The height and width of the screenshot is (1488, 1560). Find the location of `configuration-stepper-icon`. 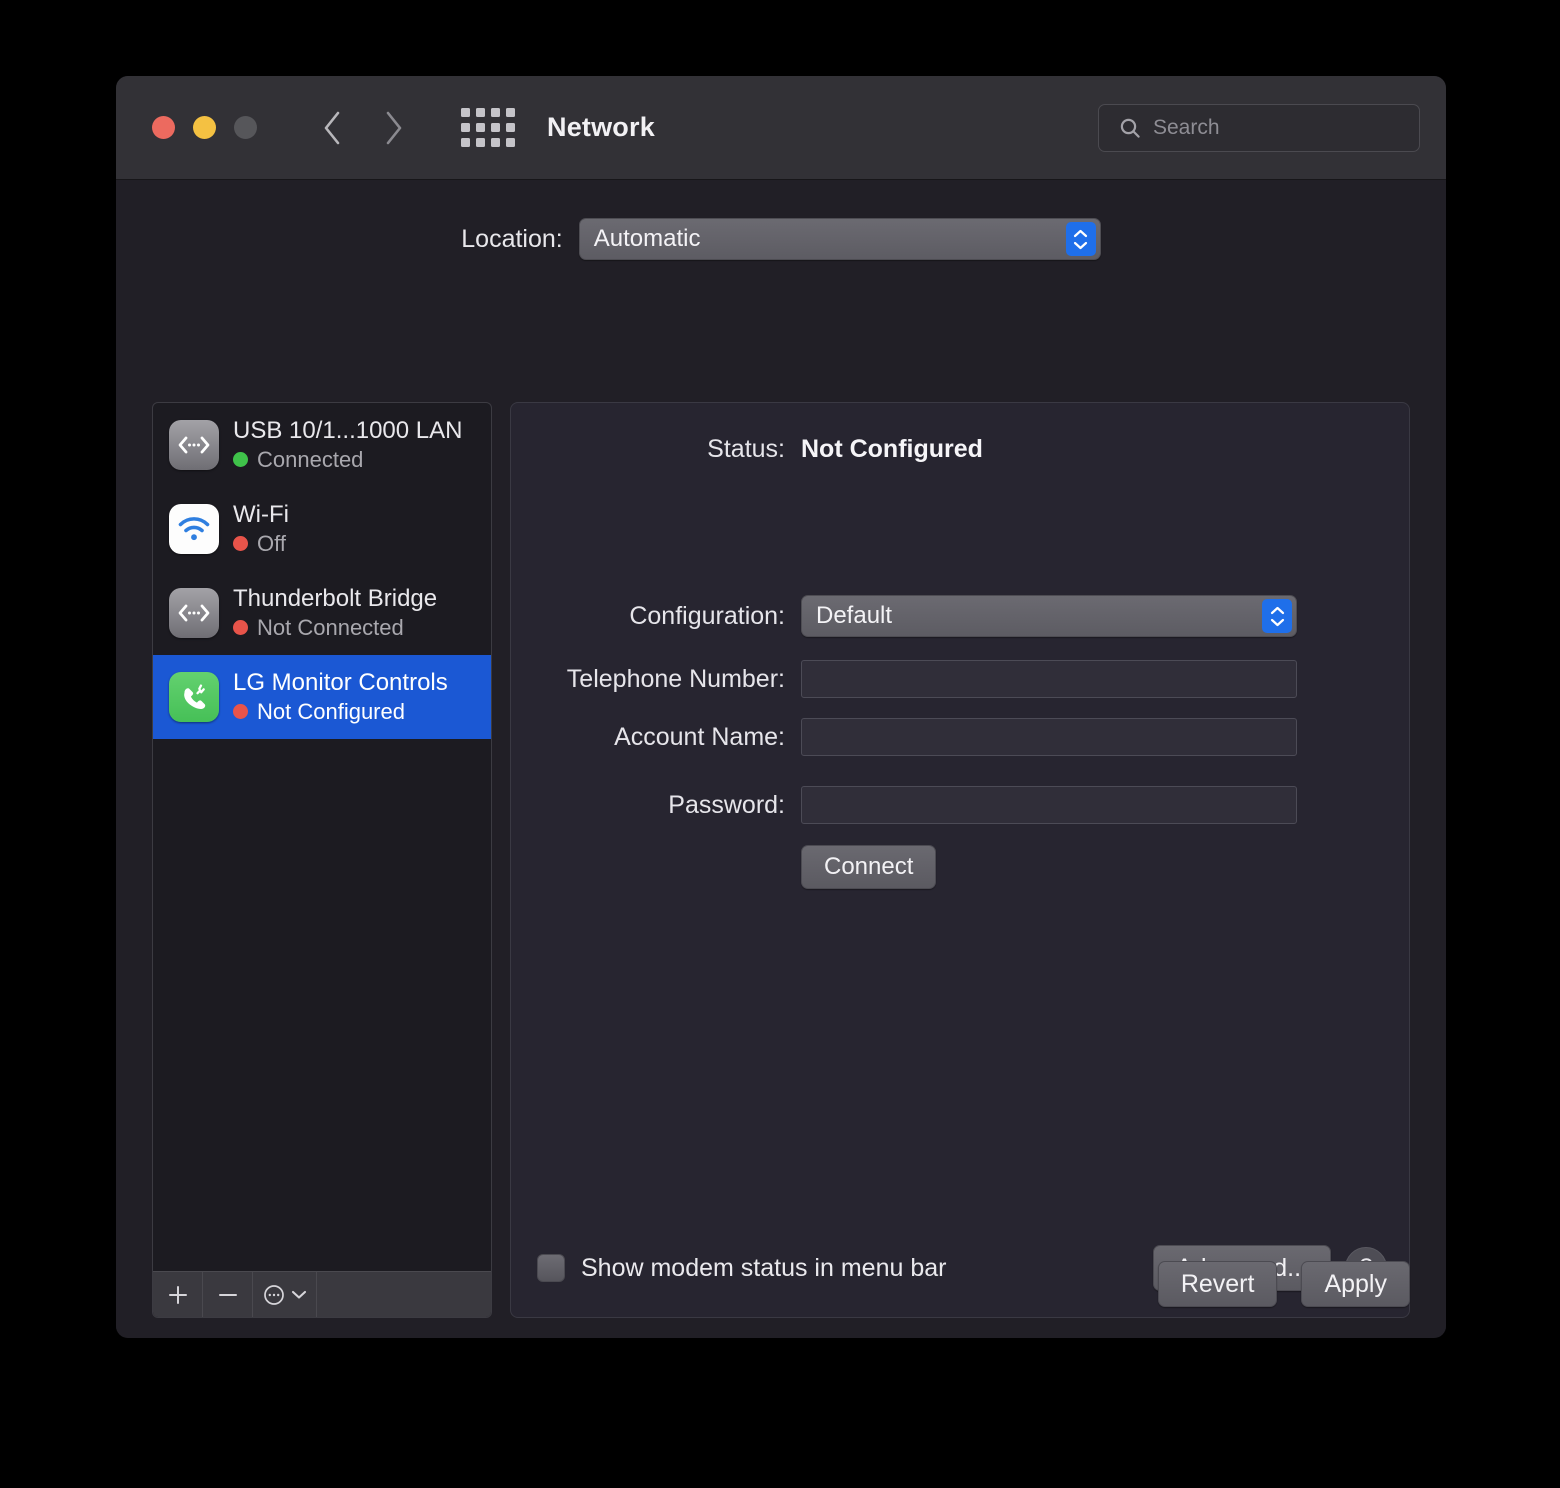

configuration-stepper-icon is located at coordinates (1277, 616).